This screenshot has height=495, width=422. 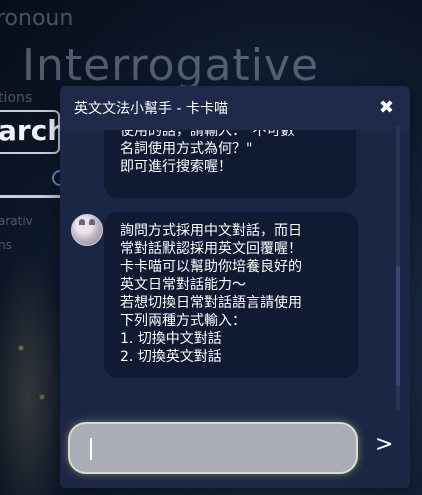 I want to click on background-divider, so click(x=30, y=196).